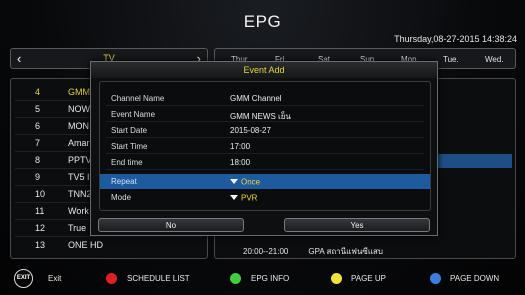 The width and height of the screenshot is (525, 295). Describe the element at coordinates (158, 278) in the screenshot. I see `schedule-list-label: SCHEDULE LIST` at that location.